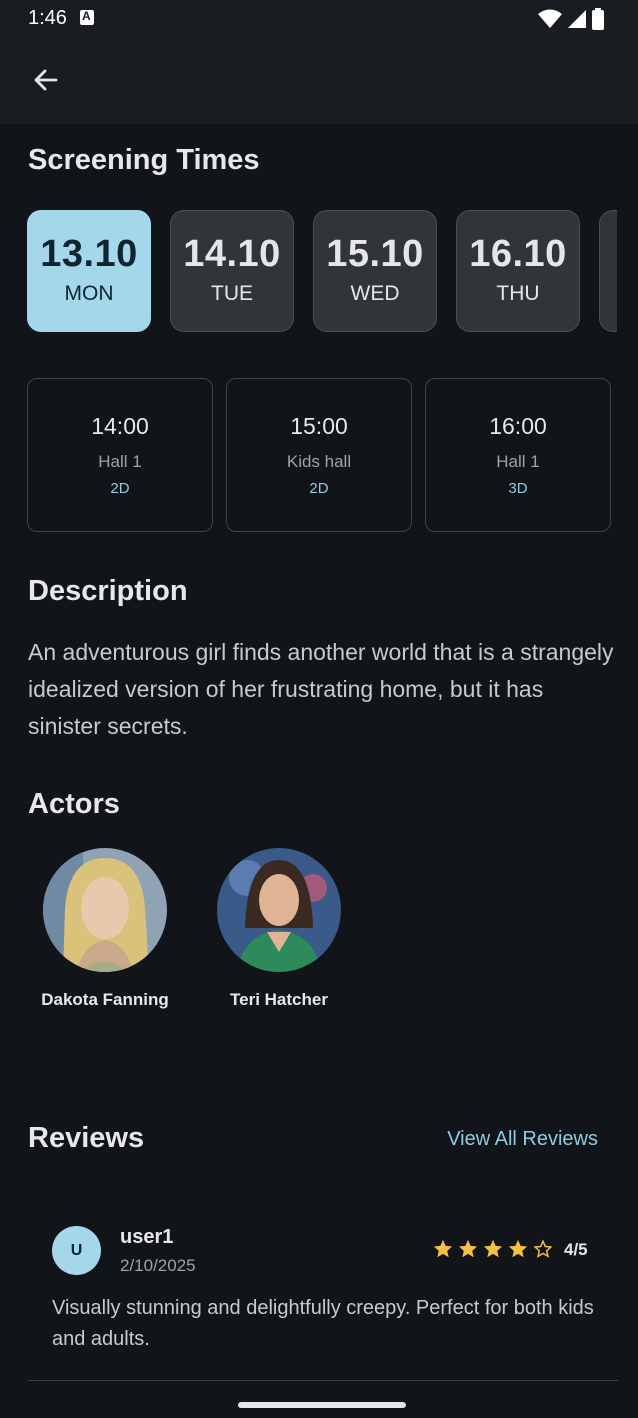 This screenshot has height=1418, width=638. Describe the element at coordinates (279, 999) in the screenshot. I see `actor-name: Teri Hatcher` at that location.